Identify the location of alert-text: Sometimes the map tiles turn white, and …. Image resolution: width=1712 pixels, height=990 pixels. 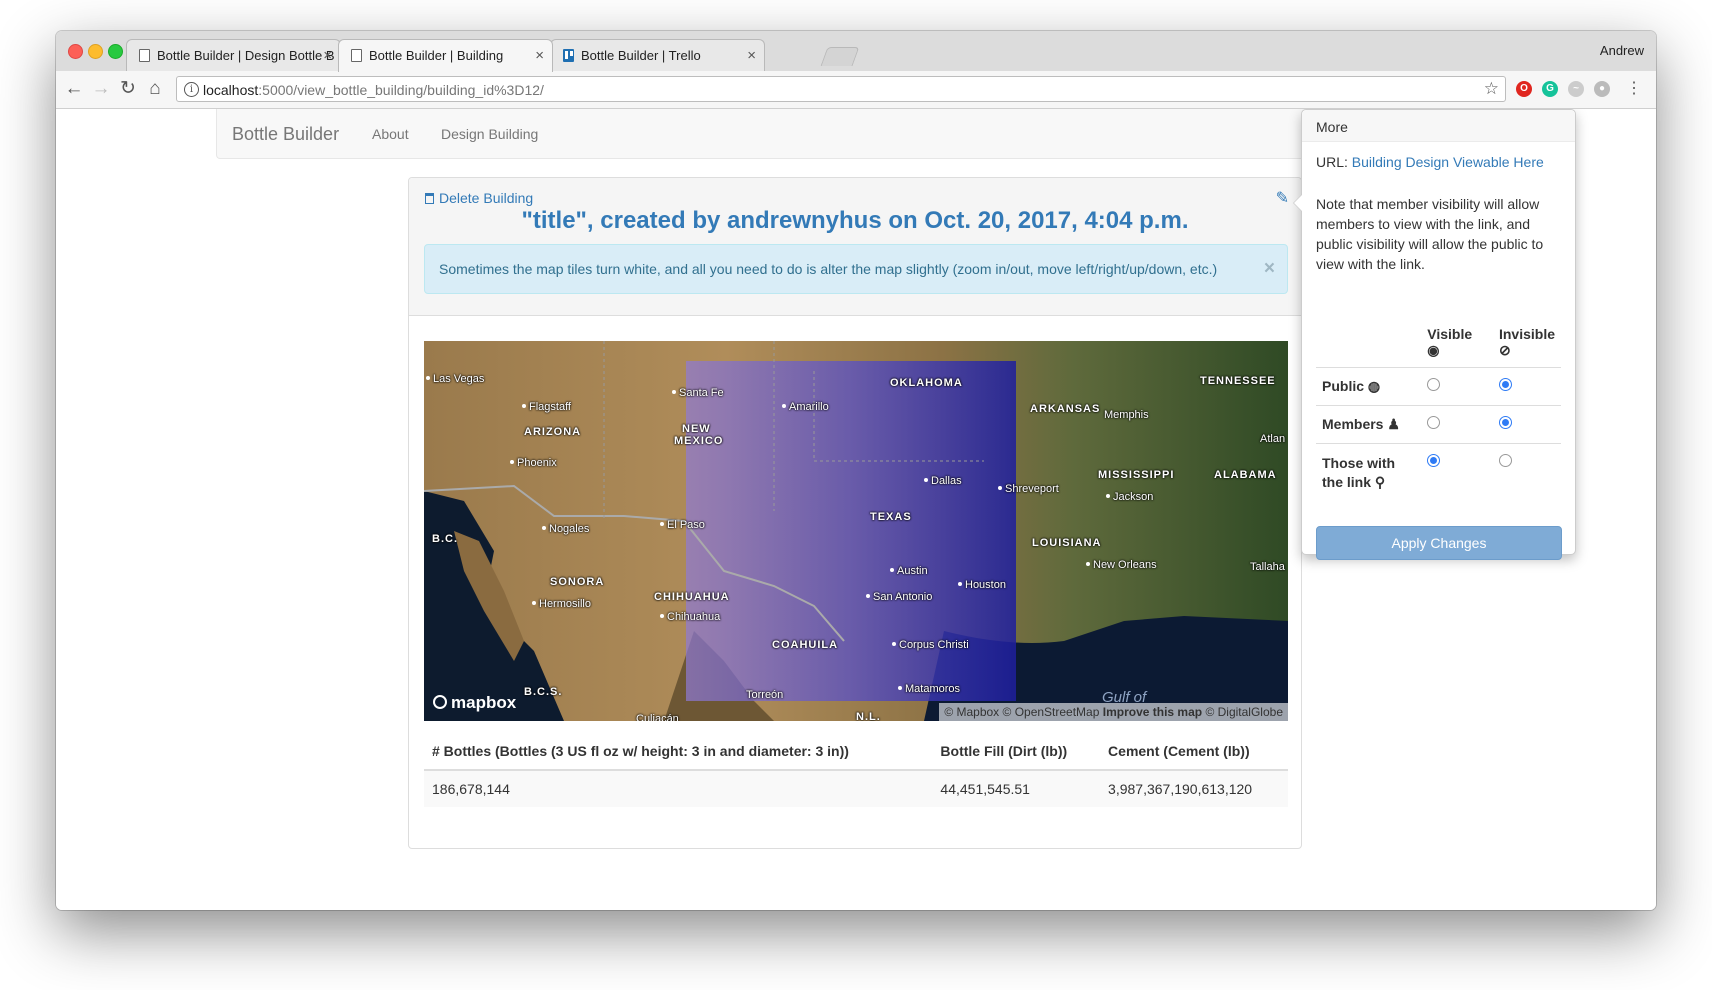
(828, 269).